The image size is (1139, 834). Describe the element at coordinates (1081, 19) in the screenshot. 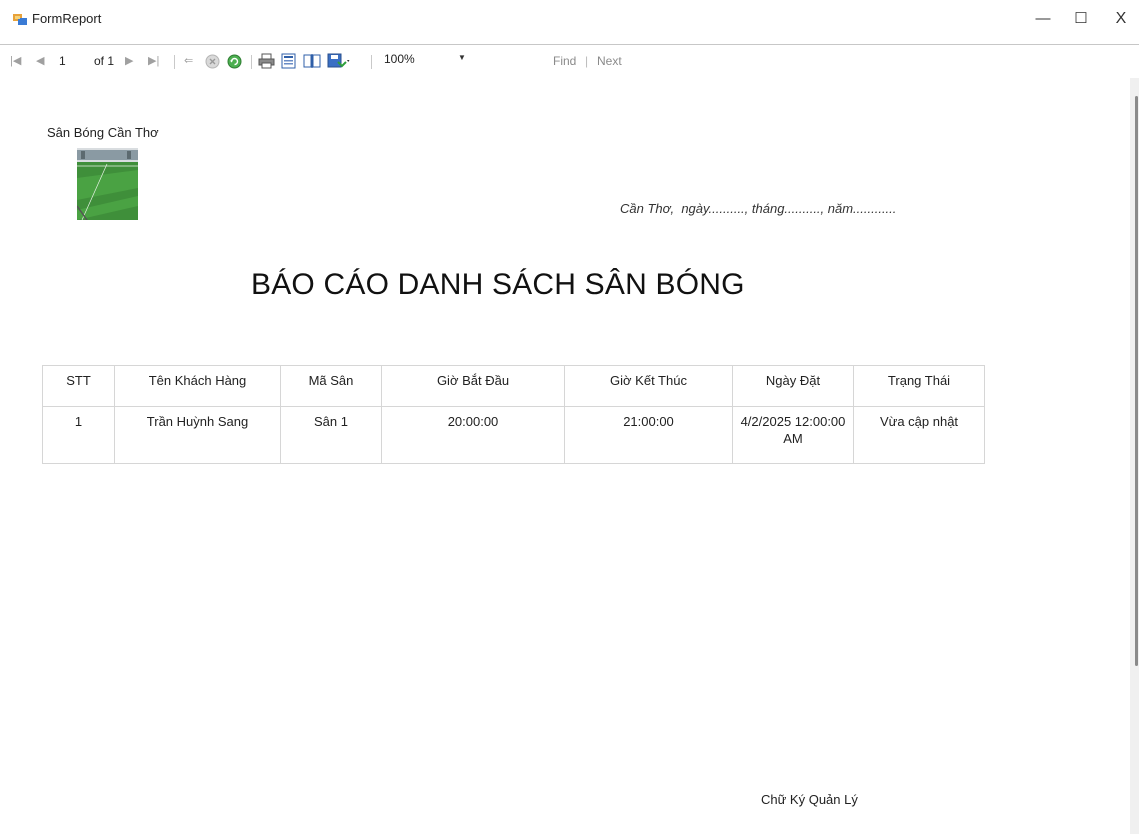

I see `maximize-button: ☐` at that location.